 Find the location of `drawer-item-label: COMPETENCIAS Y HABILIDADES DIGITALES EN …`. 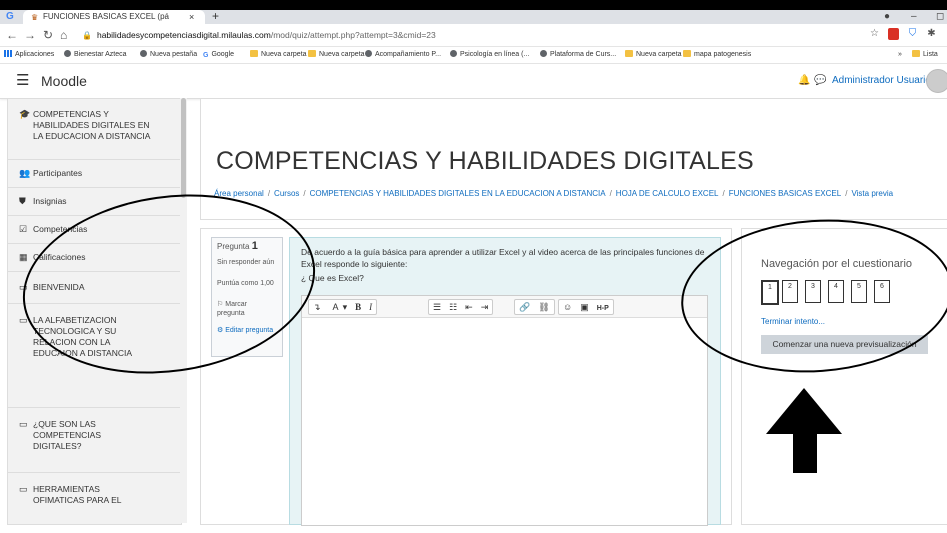

drawer-item-label: COMPETENCIAS Y HABILIDADES DIGITALES EN … is located at coordinates (92, 125).